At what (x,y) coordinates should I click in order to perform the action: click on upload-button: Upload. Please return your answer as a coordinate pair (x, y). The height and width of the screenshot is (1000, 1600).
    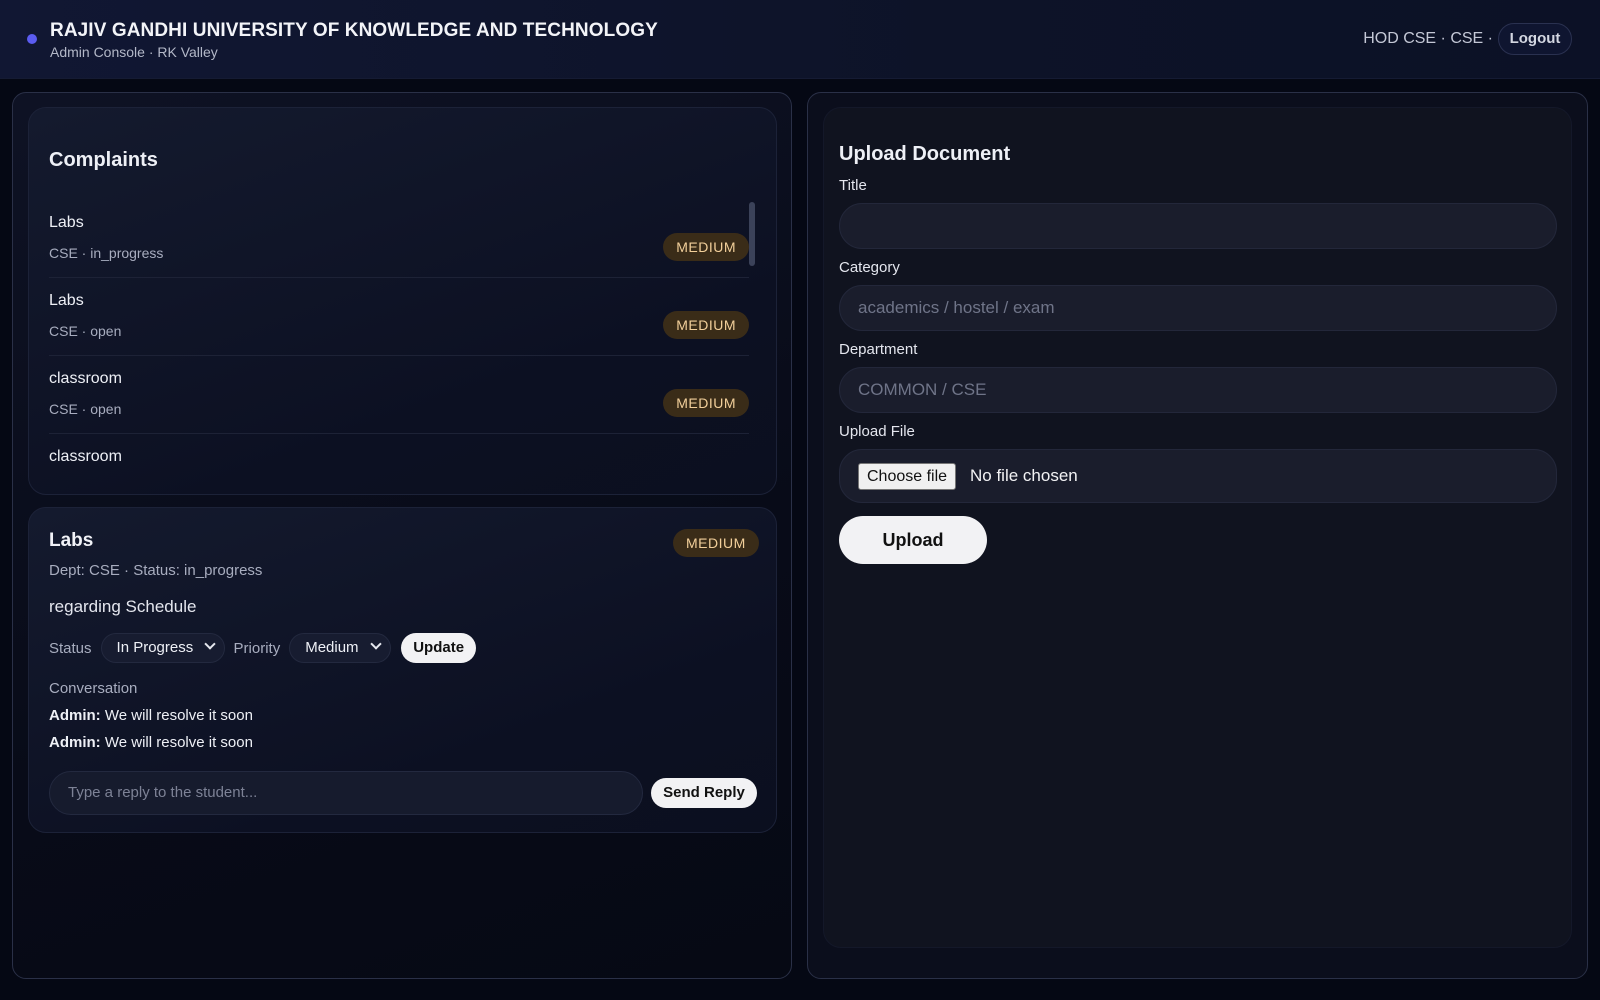
    Looking at the image, I should click on (913, 540).